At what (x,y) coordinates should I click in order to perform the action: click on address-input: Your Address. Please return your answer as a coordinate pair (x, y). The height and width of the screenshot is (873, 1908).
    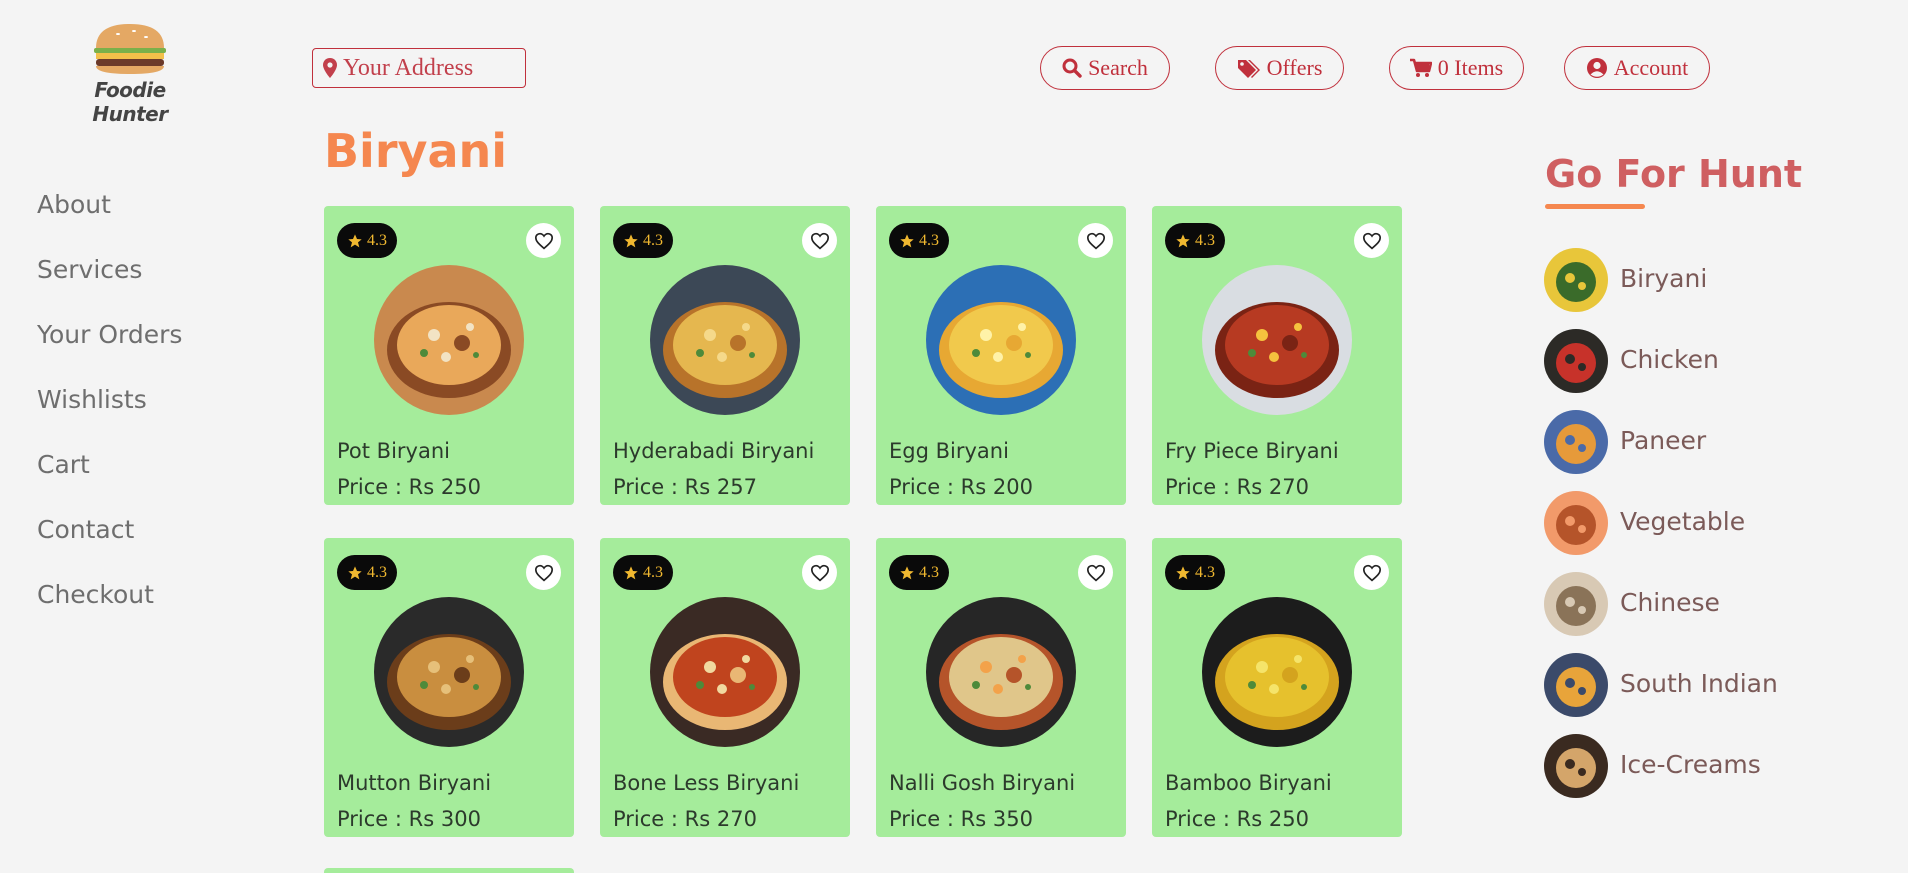
    Looking at the image, I should click on (419, 68).